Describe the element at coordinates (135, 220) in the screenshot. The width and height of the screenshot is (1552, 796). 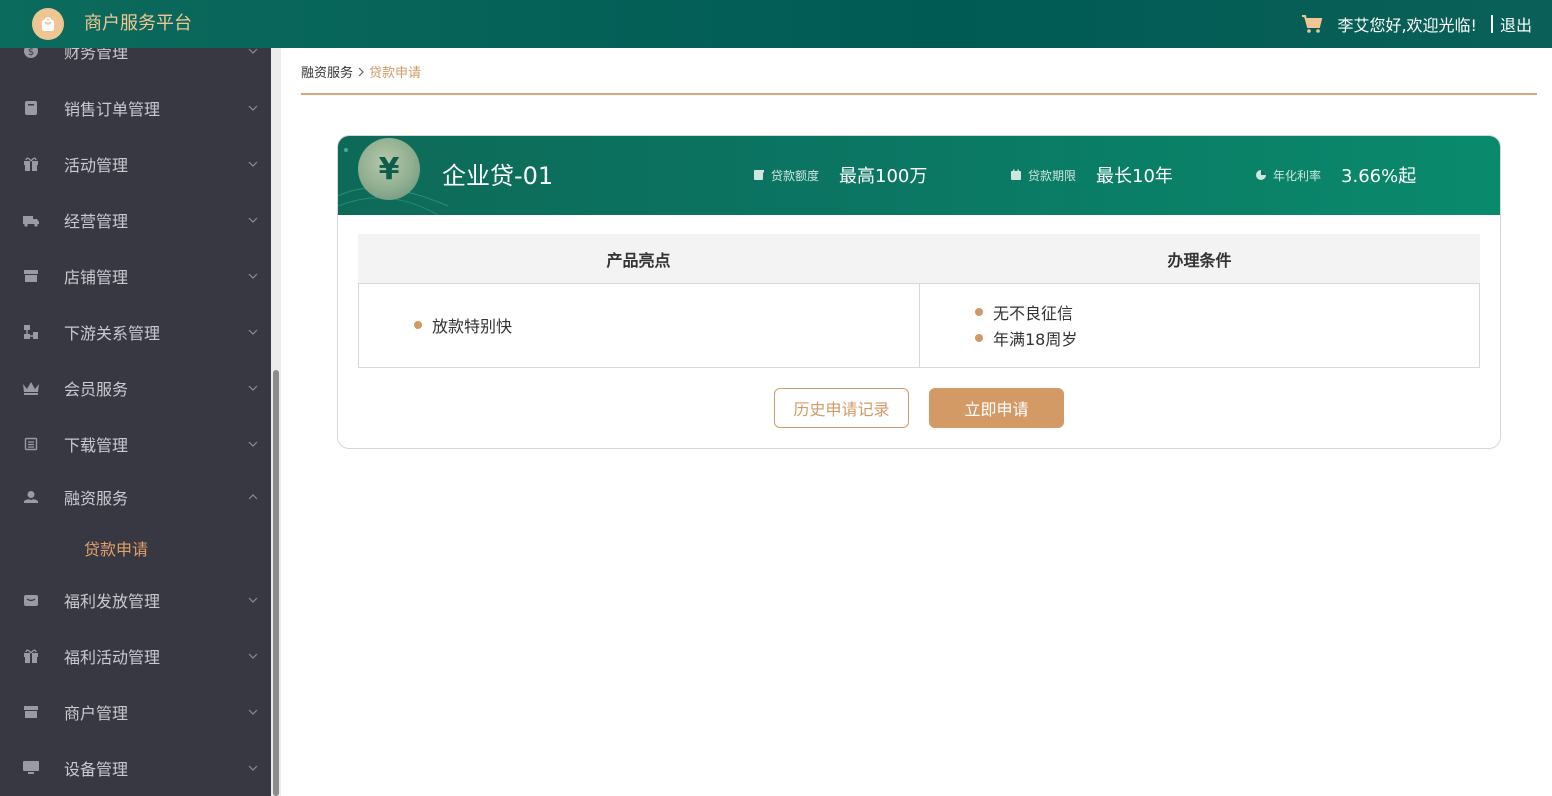
I see `sidebar-item-operations: 经营管理` at that location.